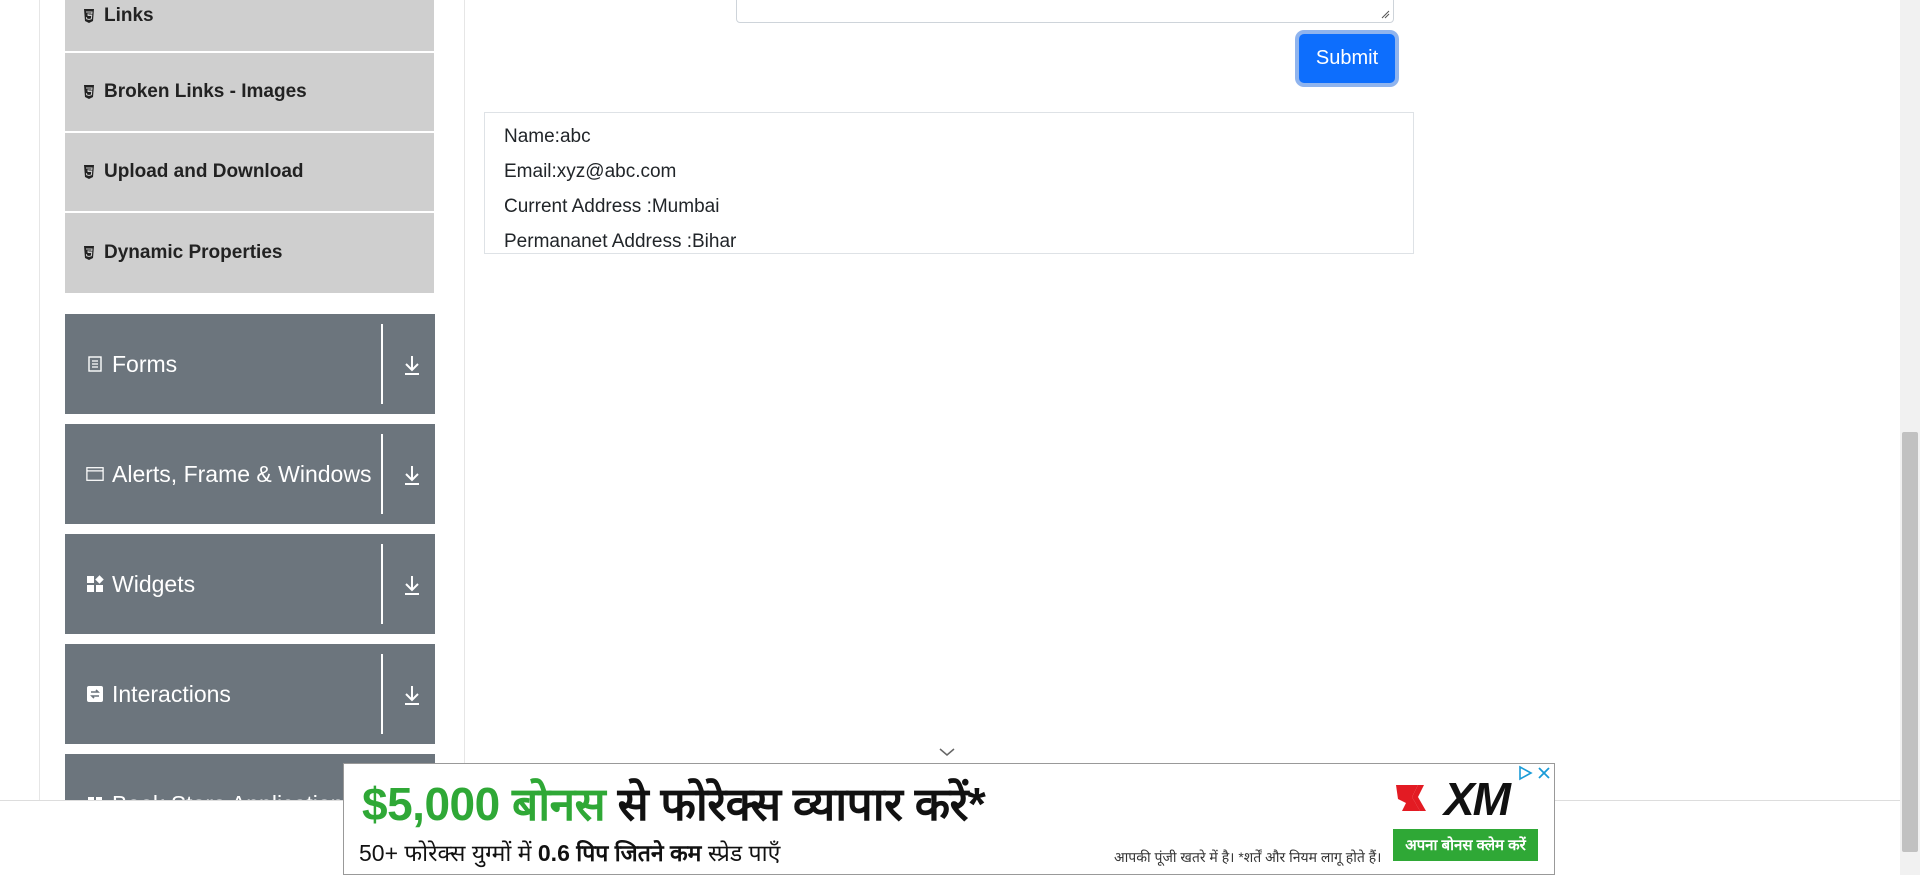  What do you see at coordinates (193, 252) in the screenshot?
I see `sidebar-item-label: Dynamic Properties` at bounding box center [193, 252].